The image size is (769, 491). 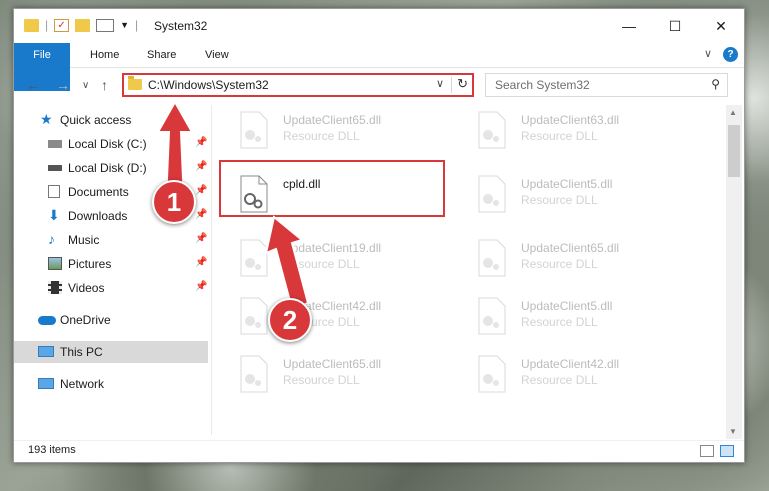 What do you see at coordinates (55, 287) in the screenshot?
I see `videos-icon` at bounding box center [55, 287].